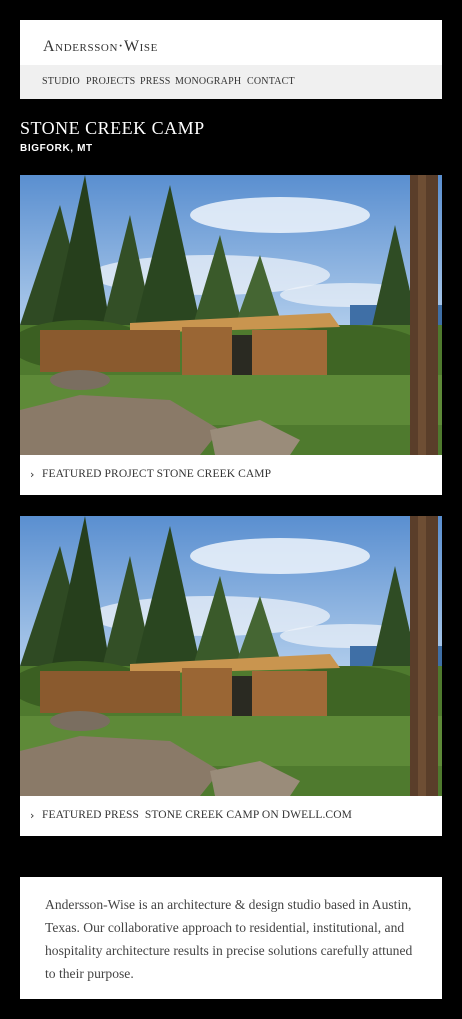  Describe the element at coordinates (112, 128) in the screenshot. I see `project-title: STONE CREEK CAMP` at that location.